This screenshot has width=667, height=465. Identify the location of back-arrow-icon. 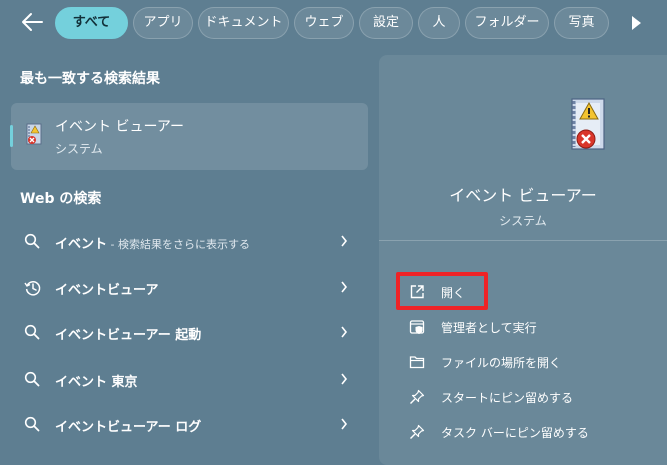
(32, 22).